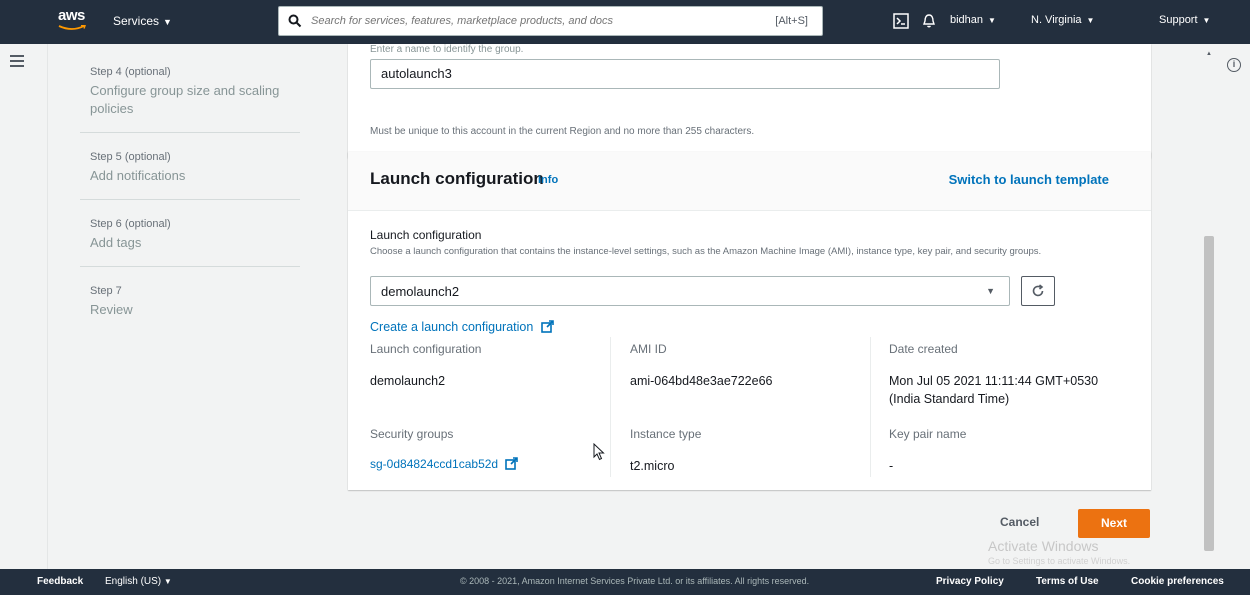 The height and width of the screenshot is (595, 1250). I want to click on security-group-id: sg-0d84824ccd1cab52d, so click(434, 464).